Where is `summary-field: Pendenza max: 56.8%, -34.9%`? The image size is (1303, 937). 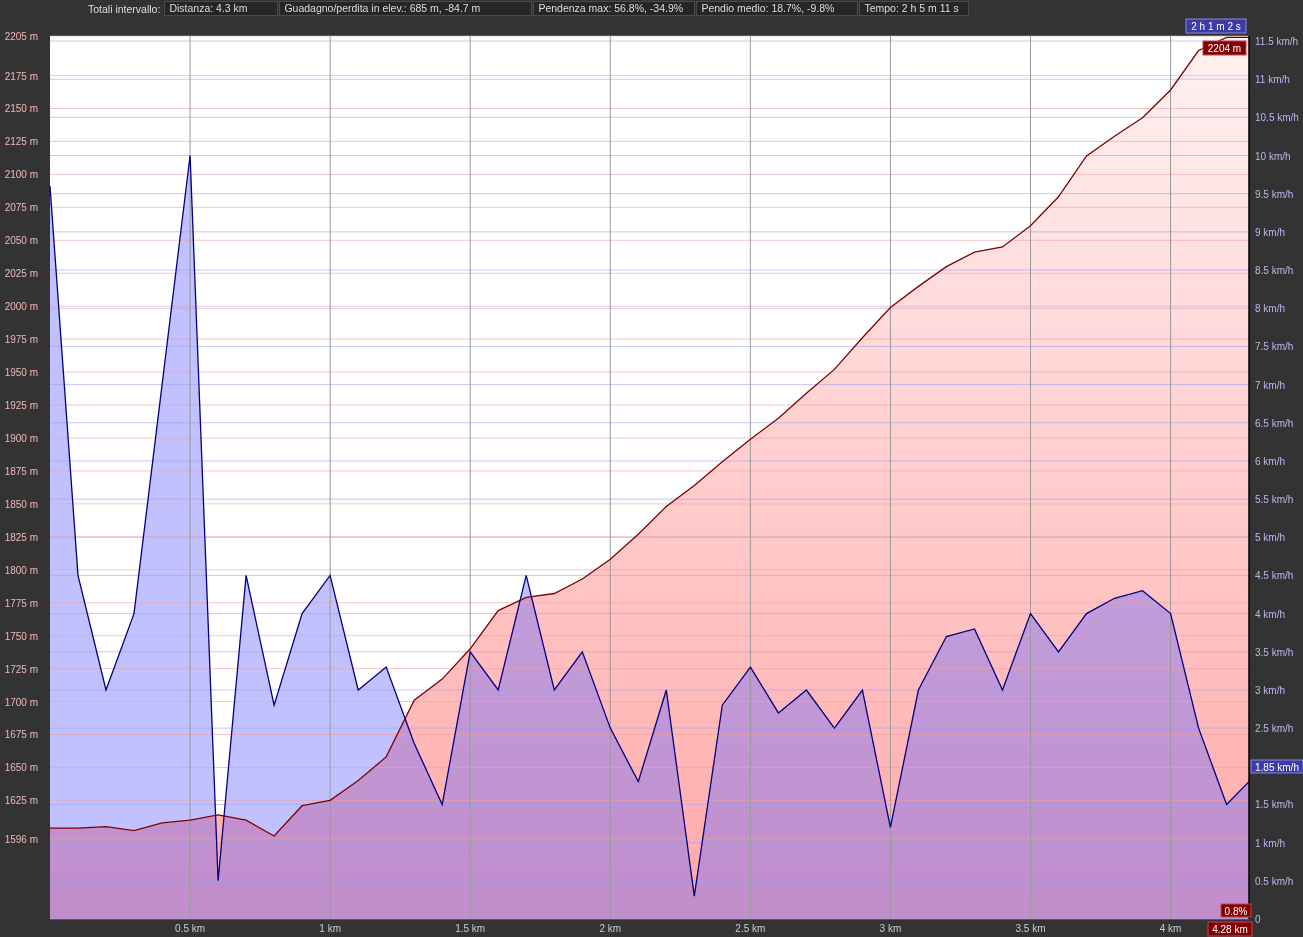 summary-field: Pendenza max: 56.8%, -34.9% is located at coordinates (614, 8).